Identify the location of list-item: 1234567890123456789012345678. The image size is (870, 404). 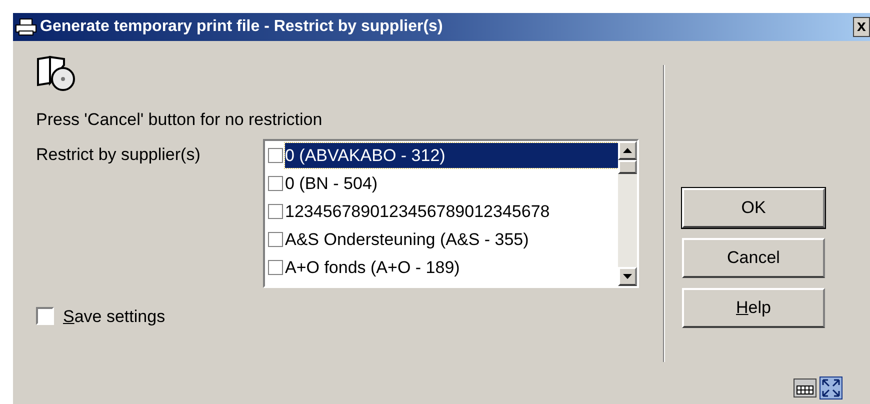
(419, 211).